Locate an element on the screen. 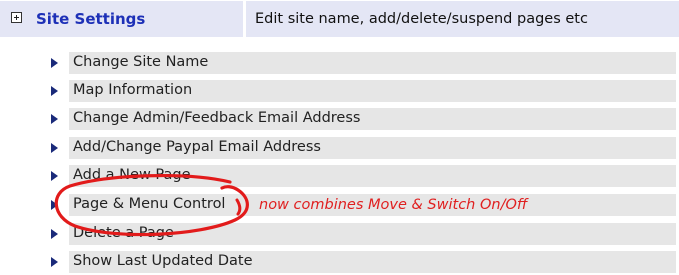  plus-box-icon is located at coordinates (16, 17).